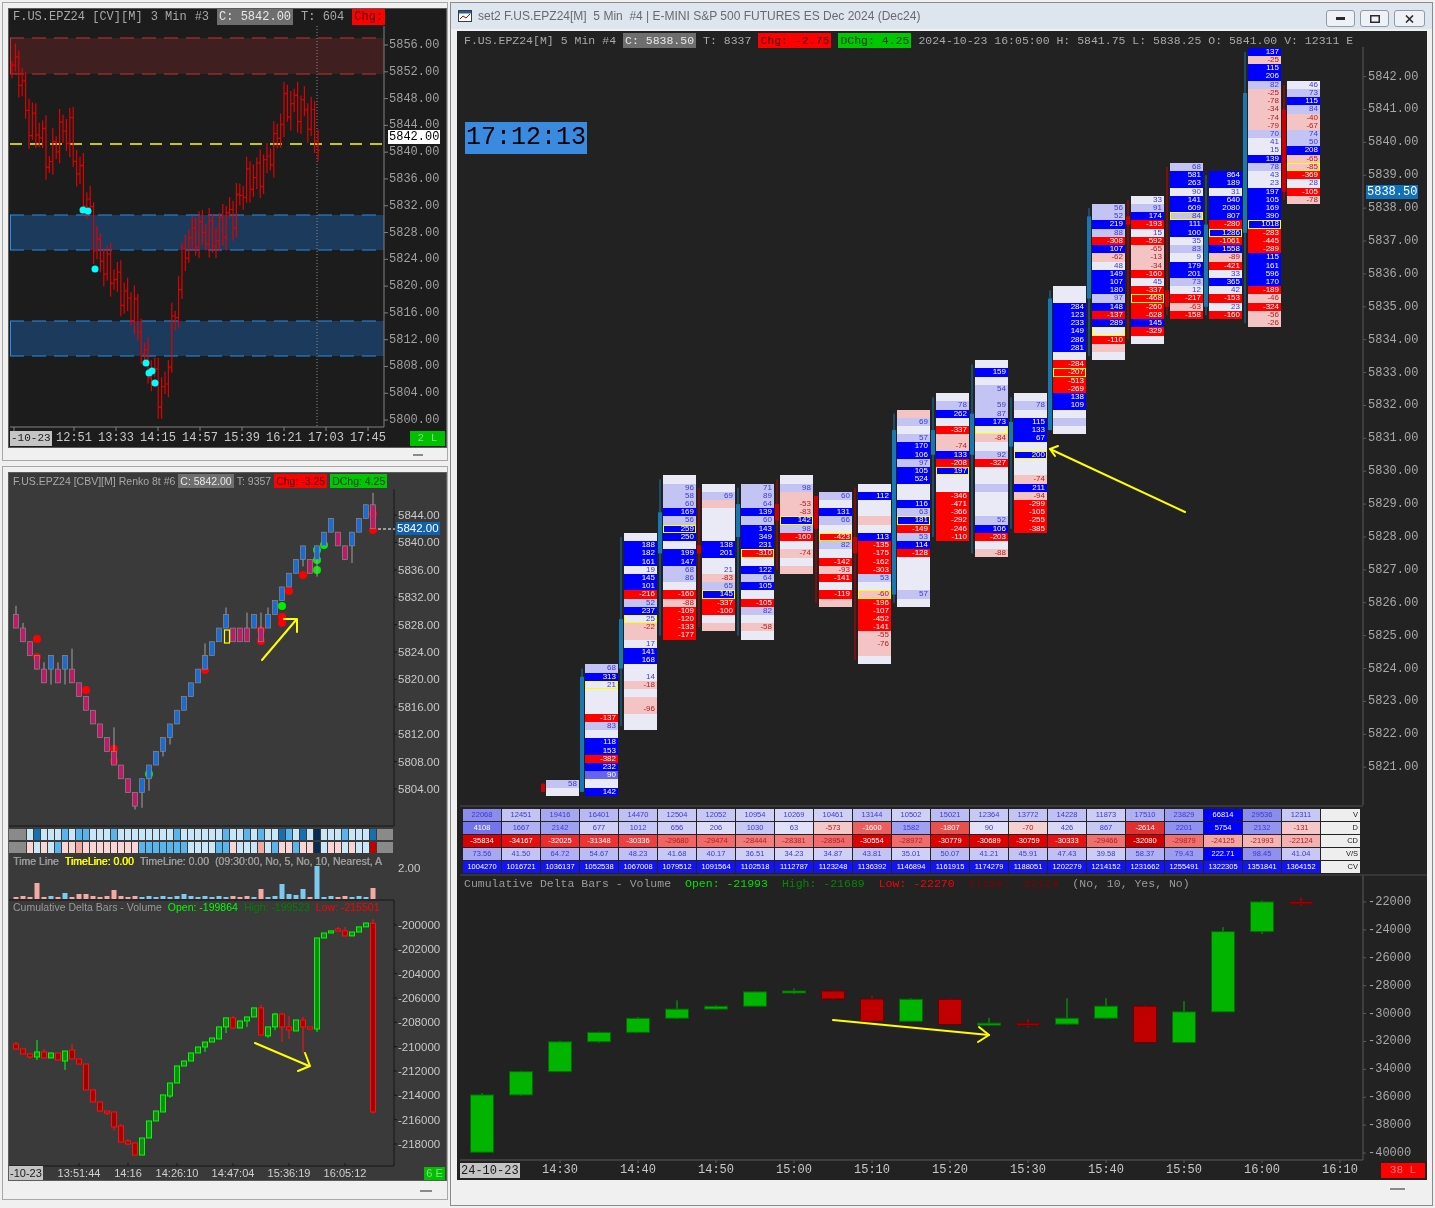 The image size is (1435, 1208). What do you see at coordinates (1390, 929) in the screenshot?
I see `delta-axis-label: -24000` at bounding box center [1390, 929].